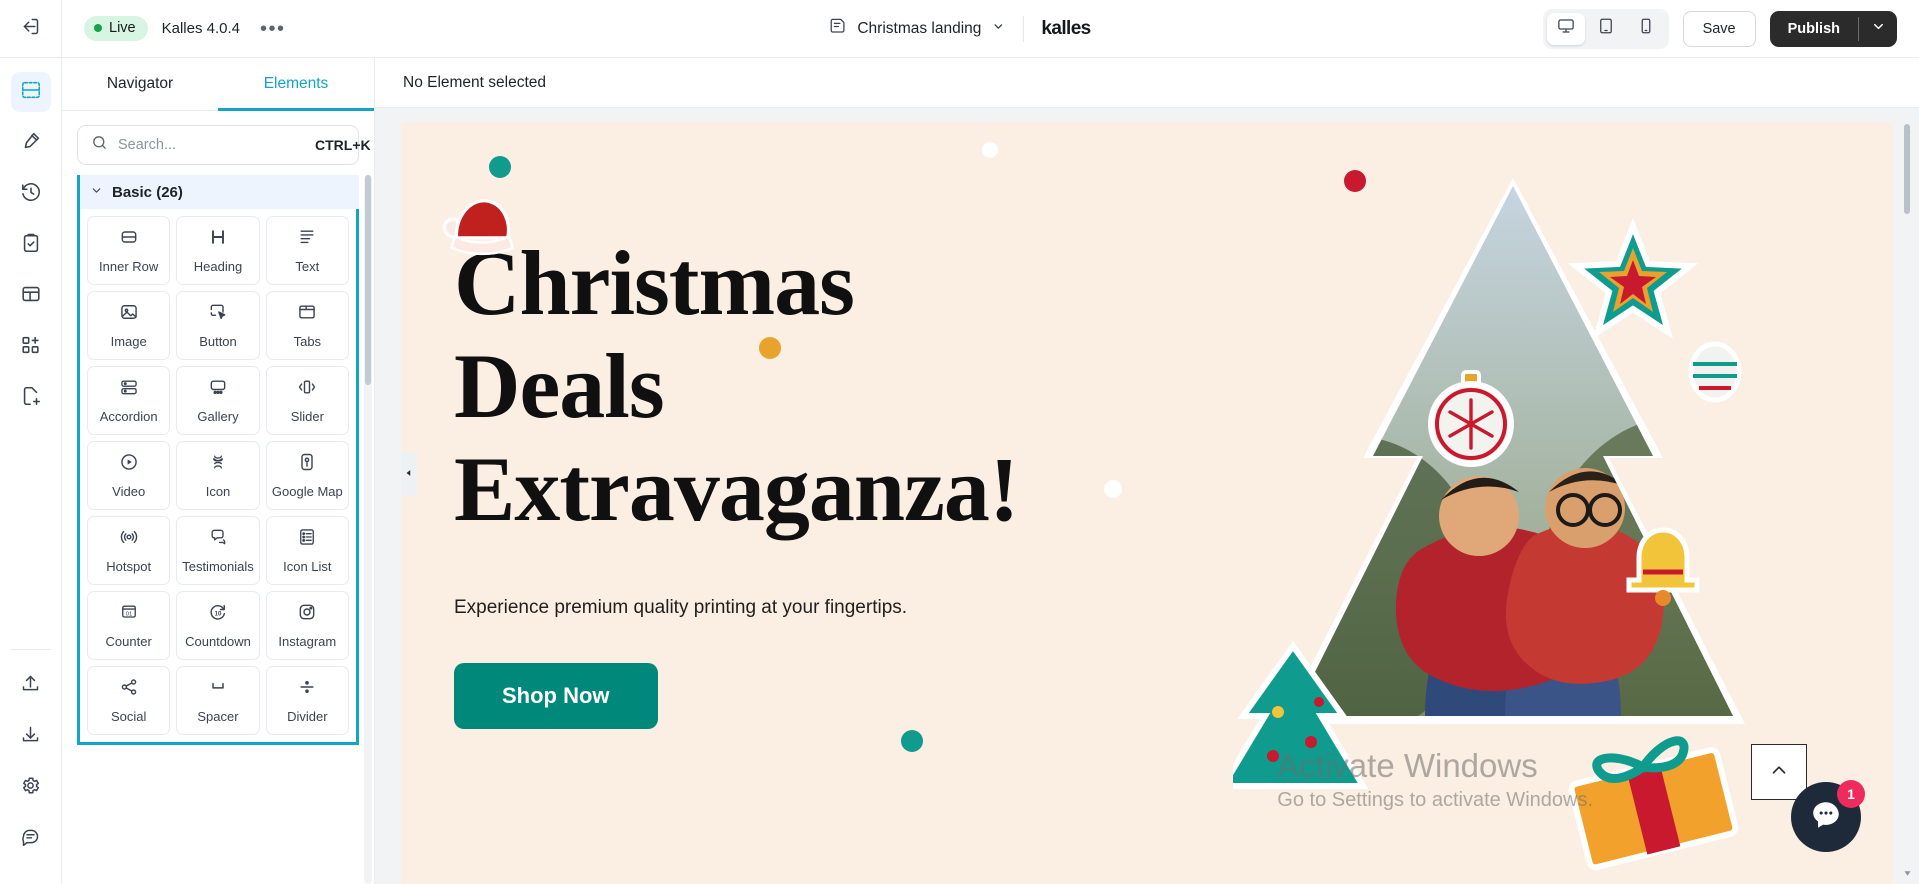  Describe the element at coordinates (218, 416) in the screenshot. I see `element-card-label: Gallery` at that location.